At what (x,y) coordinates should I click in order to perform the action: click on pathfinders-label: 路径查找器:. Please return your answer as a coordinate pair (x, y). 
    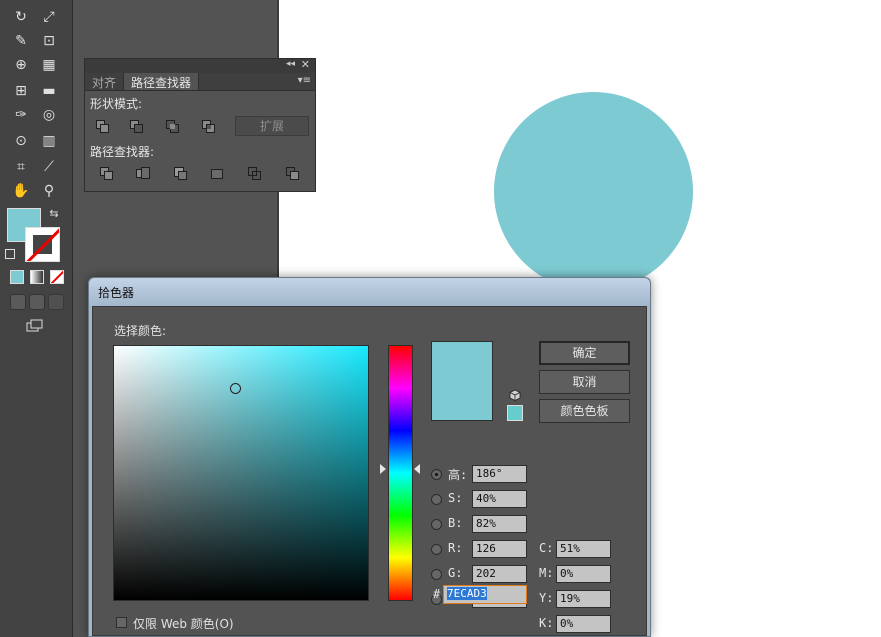
    Looking at the image, I should click on (122, 152).